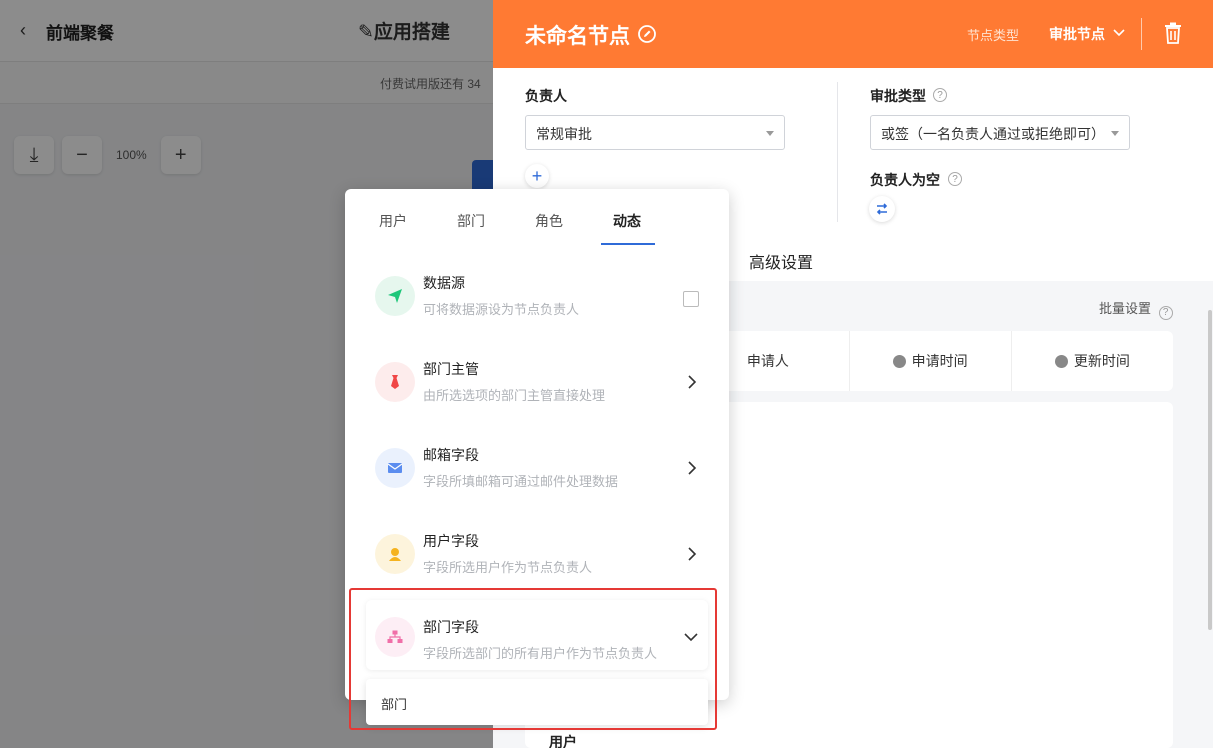 This screenshot has height=748, width=1213. I want to click on add-assignee-button: +, so click(537, 176).